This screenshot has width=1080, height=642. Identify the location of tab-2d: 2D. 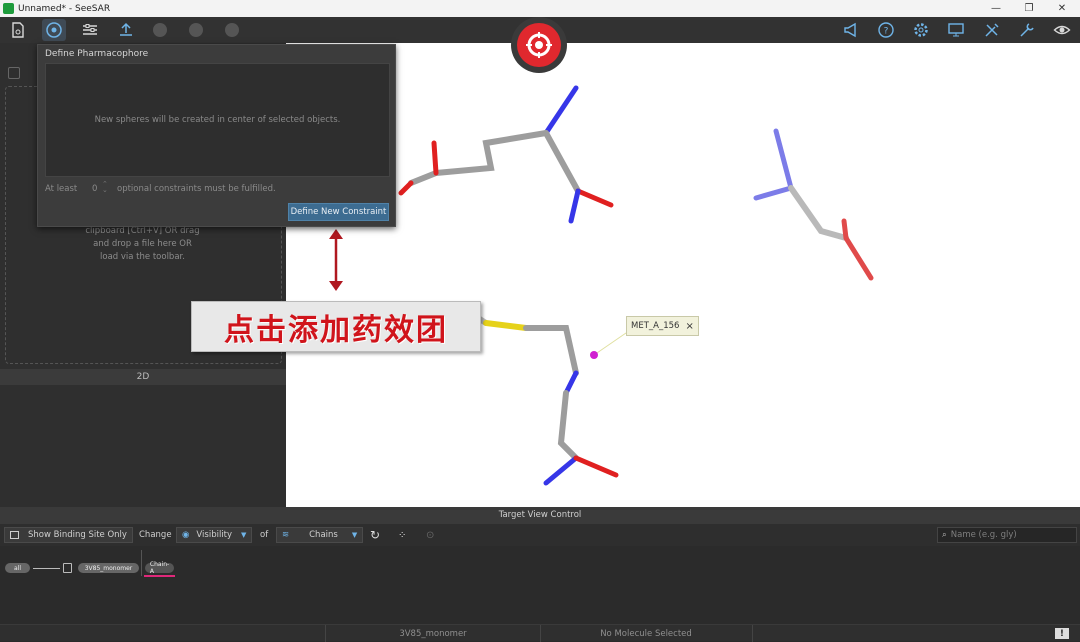
(143, 377).